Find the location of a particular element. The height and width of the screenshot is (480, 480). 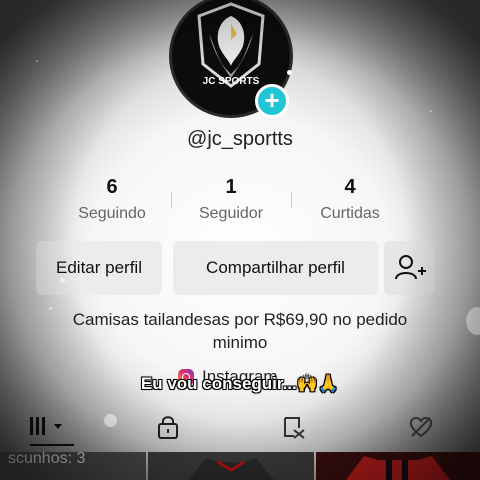

repost-icon is located at coordinates (294, 428).